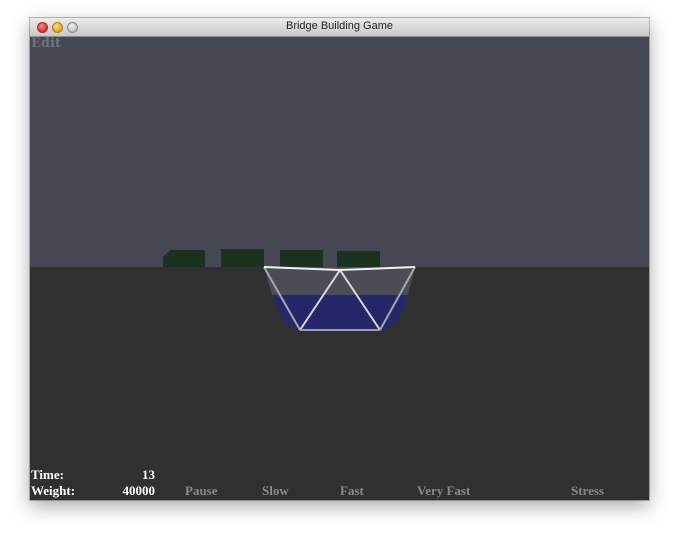 This screenshot has height=542, width=680. Describe the element at coordinates (340, 313) in the screenshot. I see `water` at that location.